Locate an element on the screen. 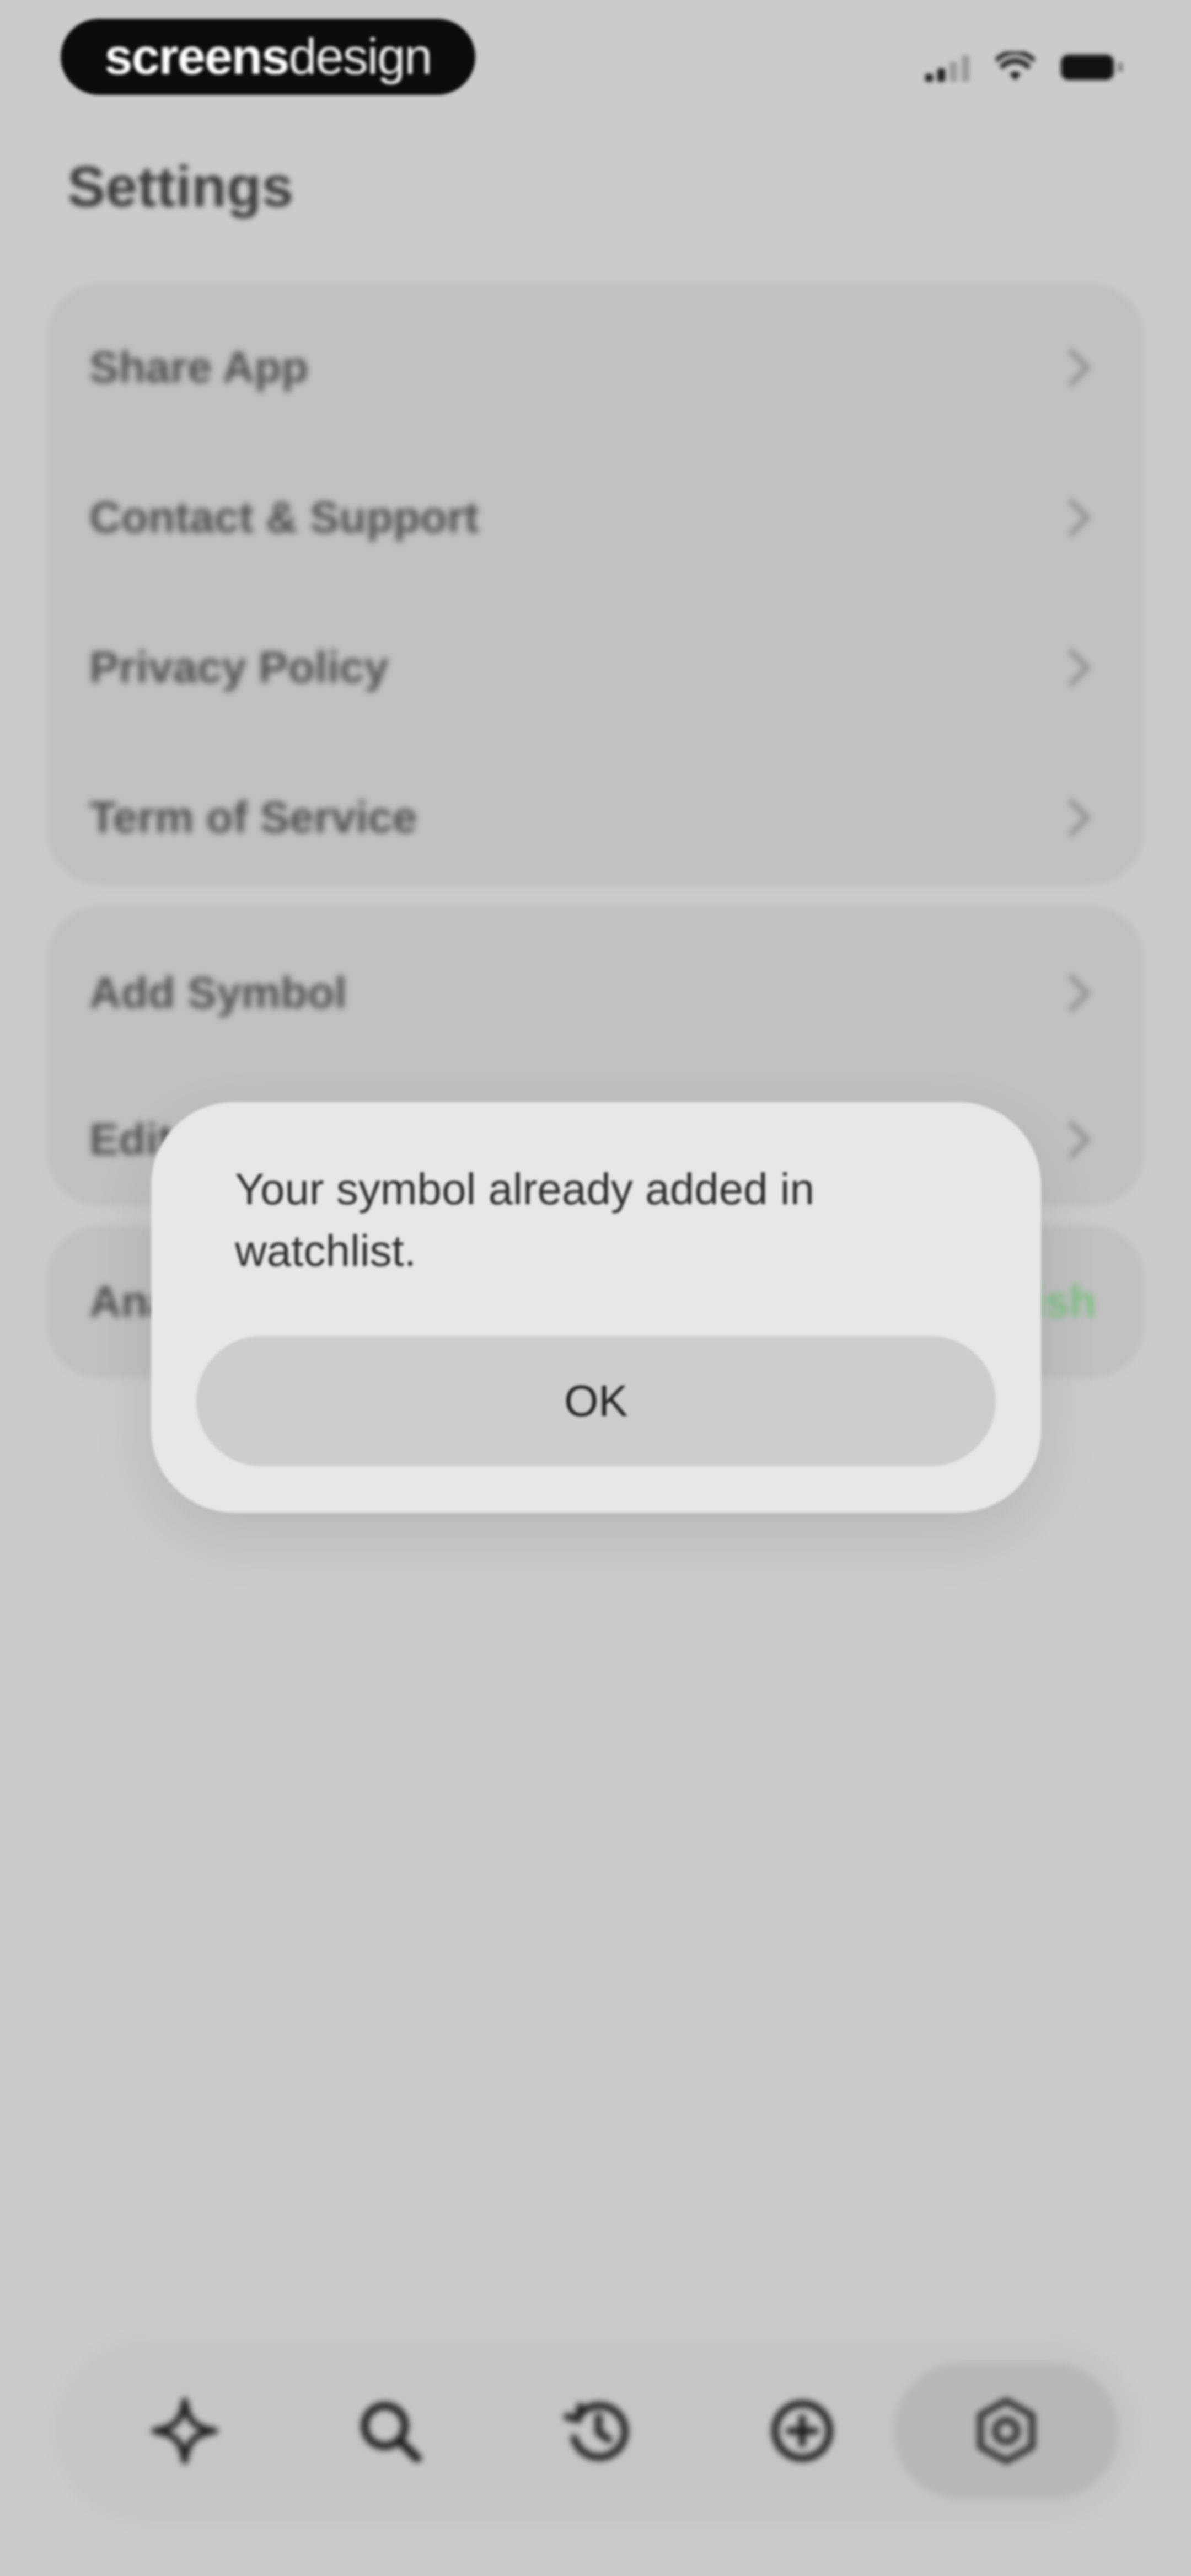 The image size is (1191, 2576). tab-sparkle is located at coordinates (185, 2431).